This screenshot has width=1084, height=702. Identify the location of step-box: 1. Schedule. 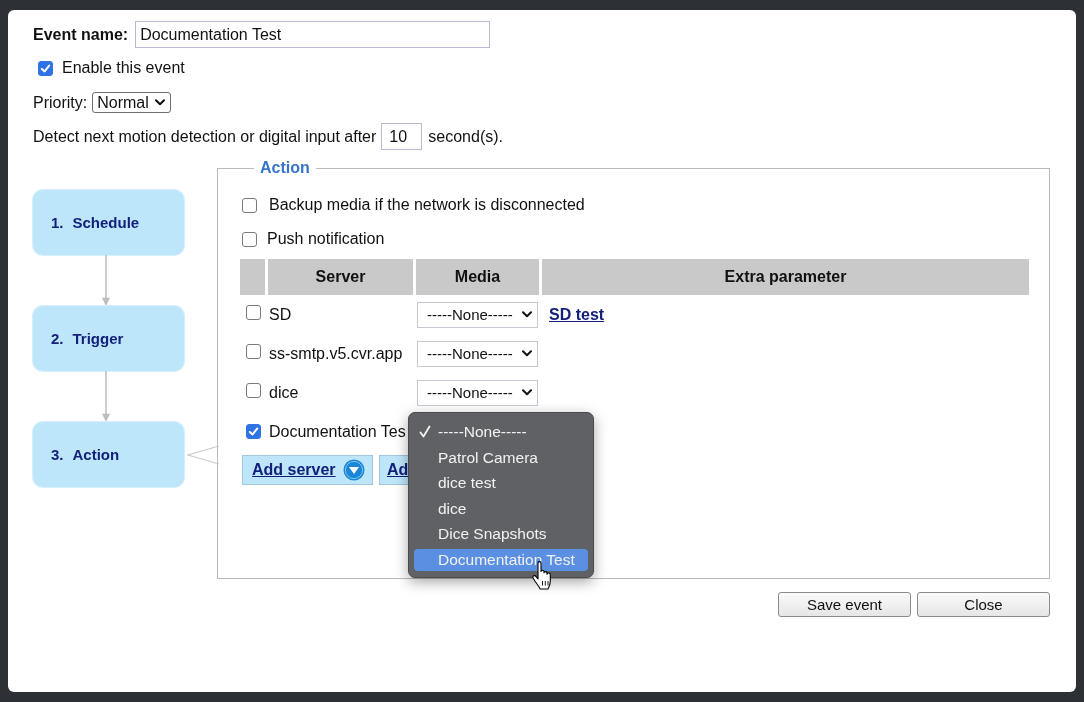
(108, 222).